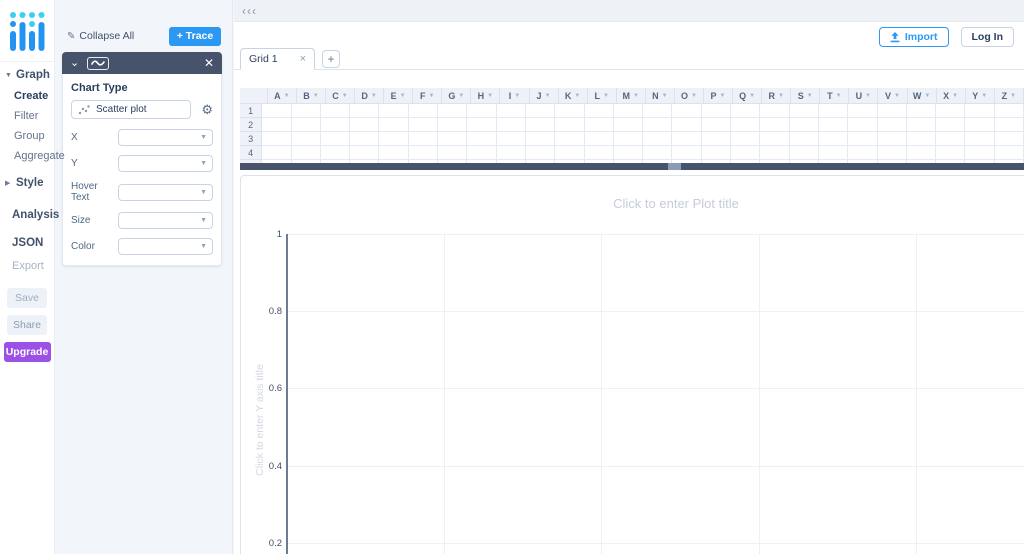 The width and height of the screenshot is (1024, 554). I want to click on grid-cell-k4, so click(570, 153).